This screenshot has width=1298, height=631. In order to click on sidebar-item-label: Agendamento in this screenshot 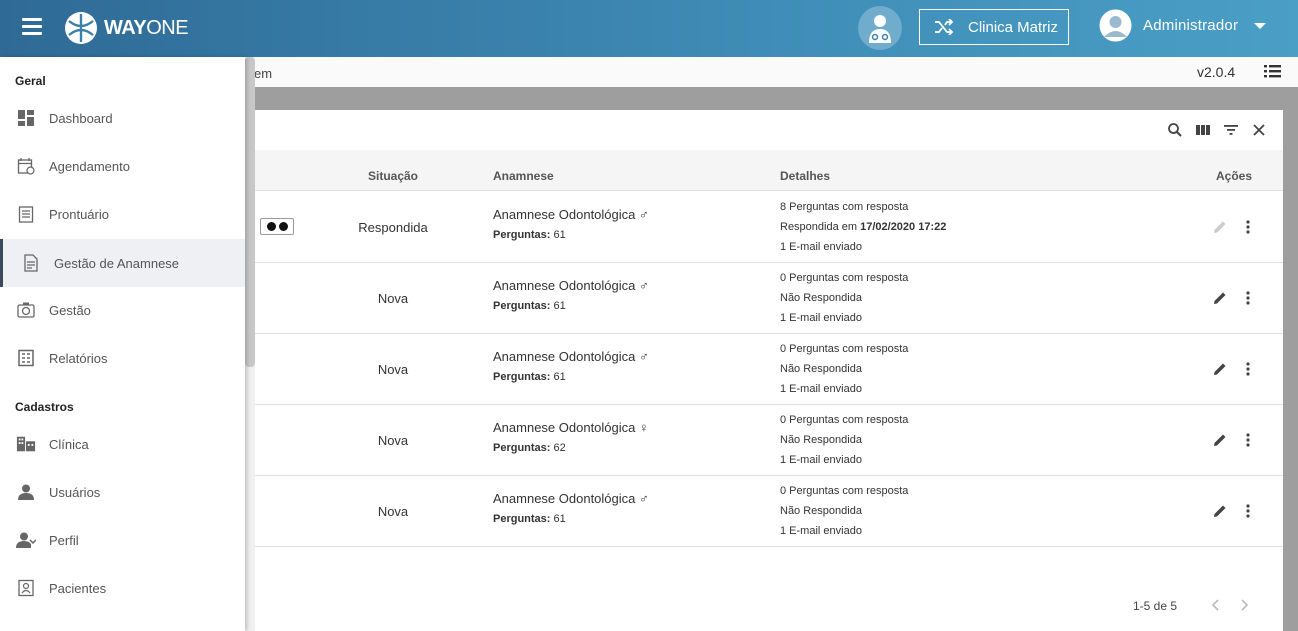, I will do `click(89, 166)`.